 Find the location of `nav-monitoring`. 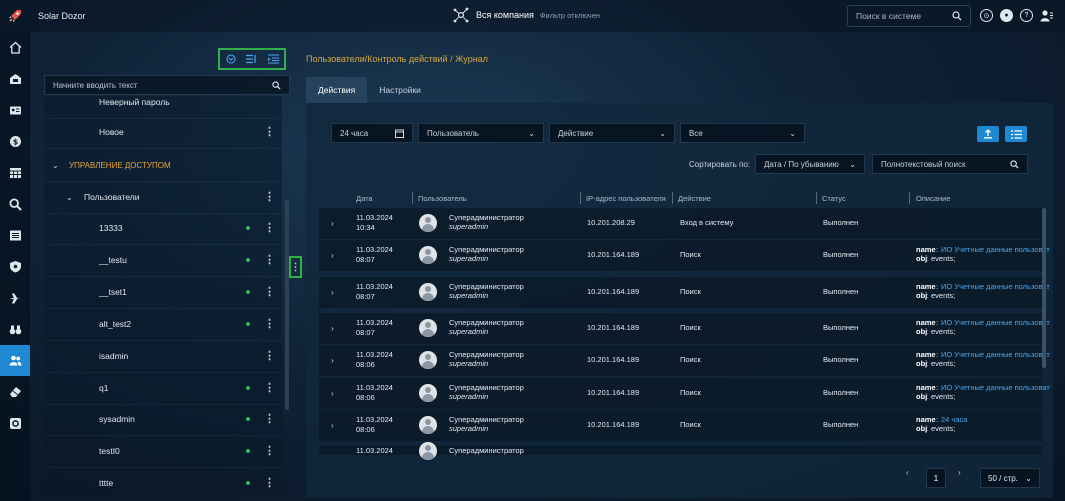

nav-monitoring is located at coordinates (15, 329).